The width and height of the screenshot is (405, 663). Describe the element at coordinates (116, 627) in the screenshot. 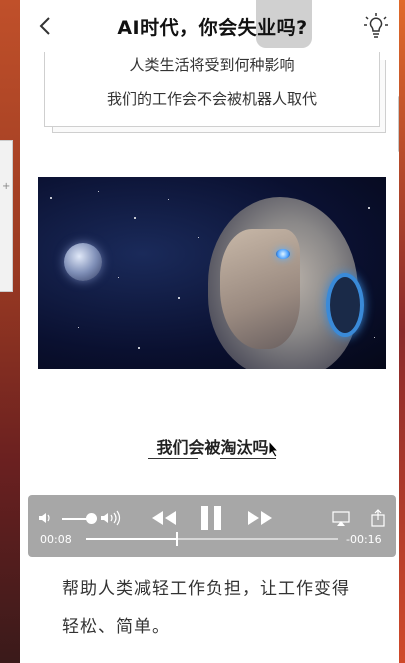

I see `body-line-2: 轻松、简单。` at that location.